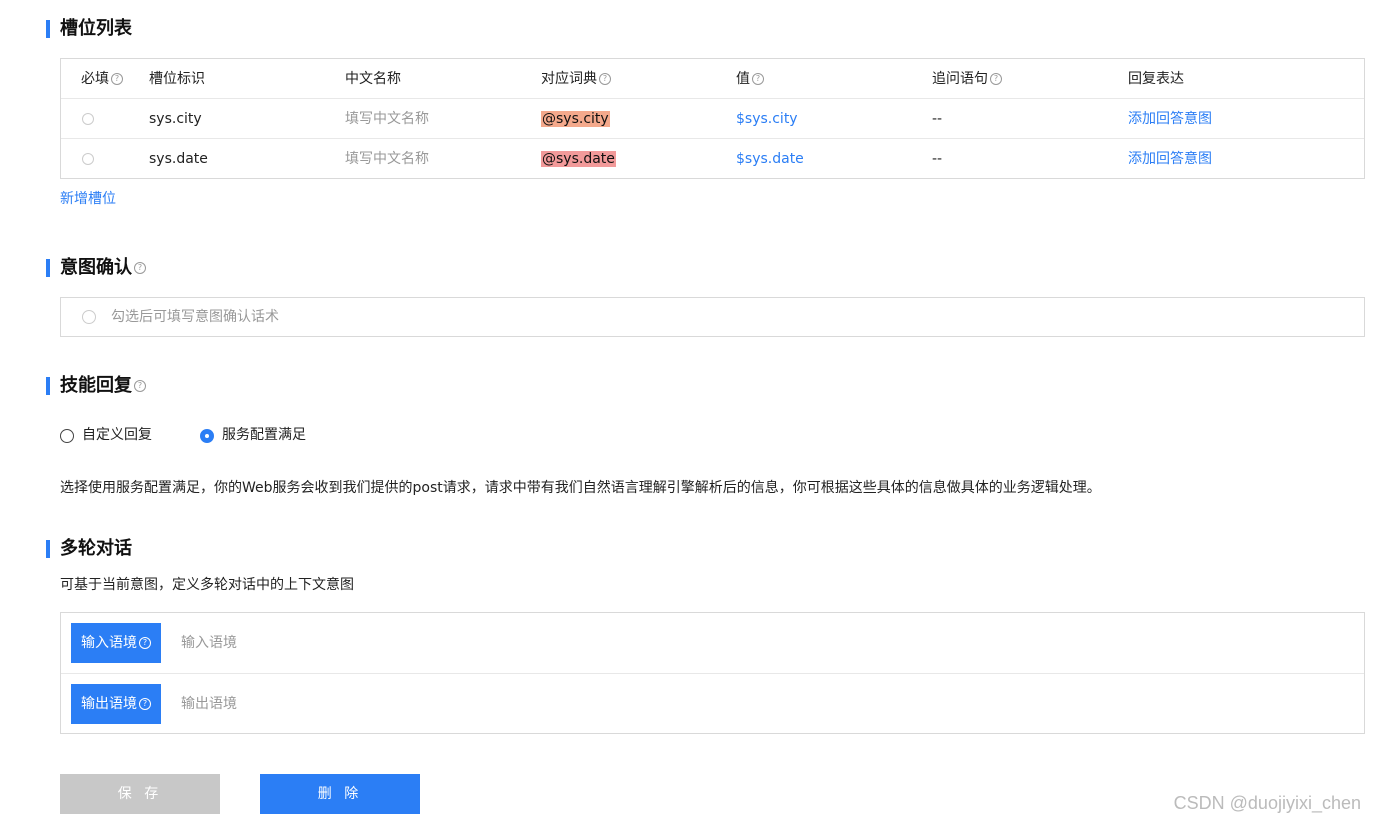 Image resolution: width=1376 pixels, height=824 pixels. Describe the element at coordinates (569, 79) in the screenshot. I see `header-dict-label: 对应词典` at that location.